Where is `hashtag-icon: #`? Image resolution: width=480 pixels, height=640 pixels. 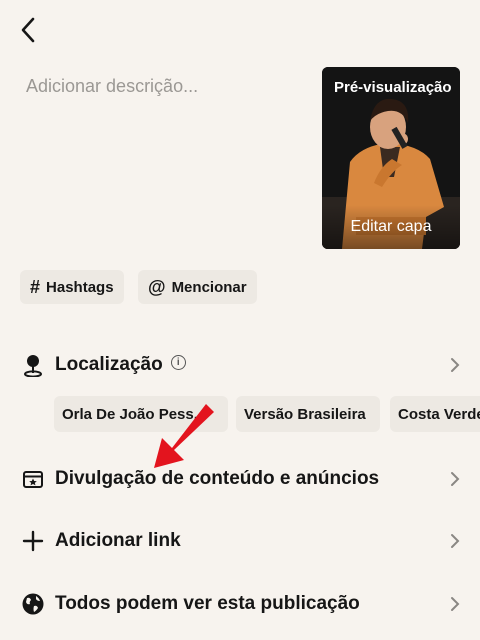 hashtag-icon: # is located at coordinates (35, 286).